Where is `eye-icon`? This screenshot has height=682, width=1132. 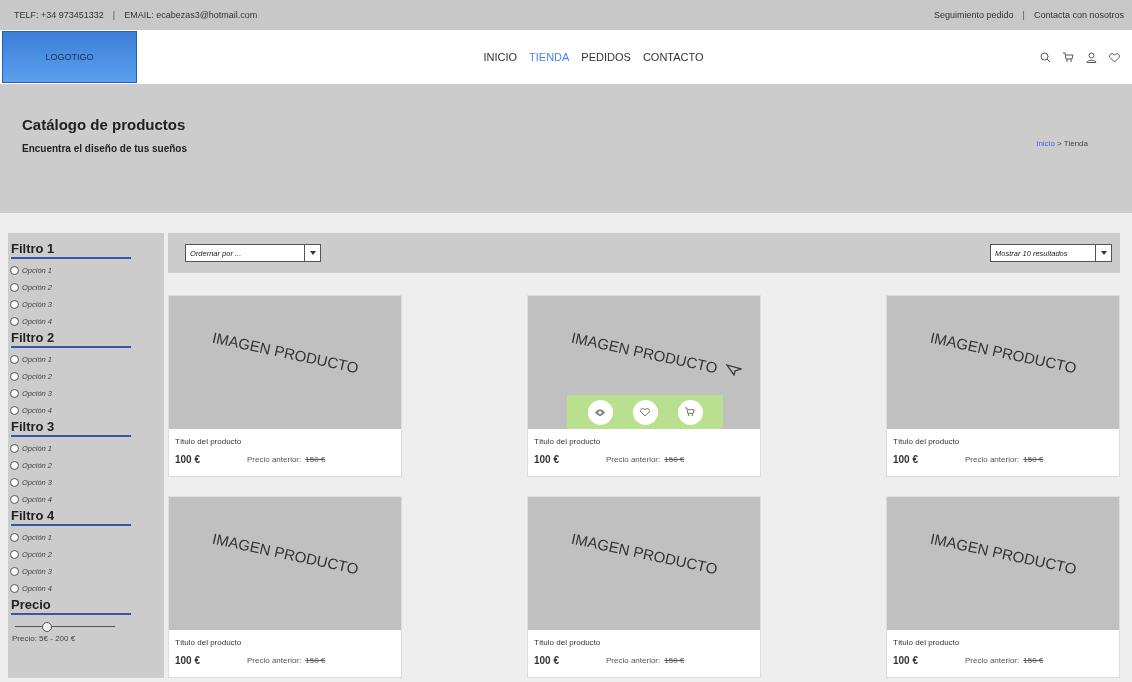
eye-icon is located at coordinates (600, 412).